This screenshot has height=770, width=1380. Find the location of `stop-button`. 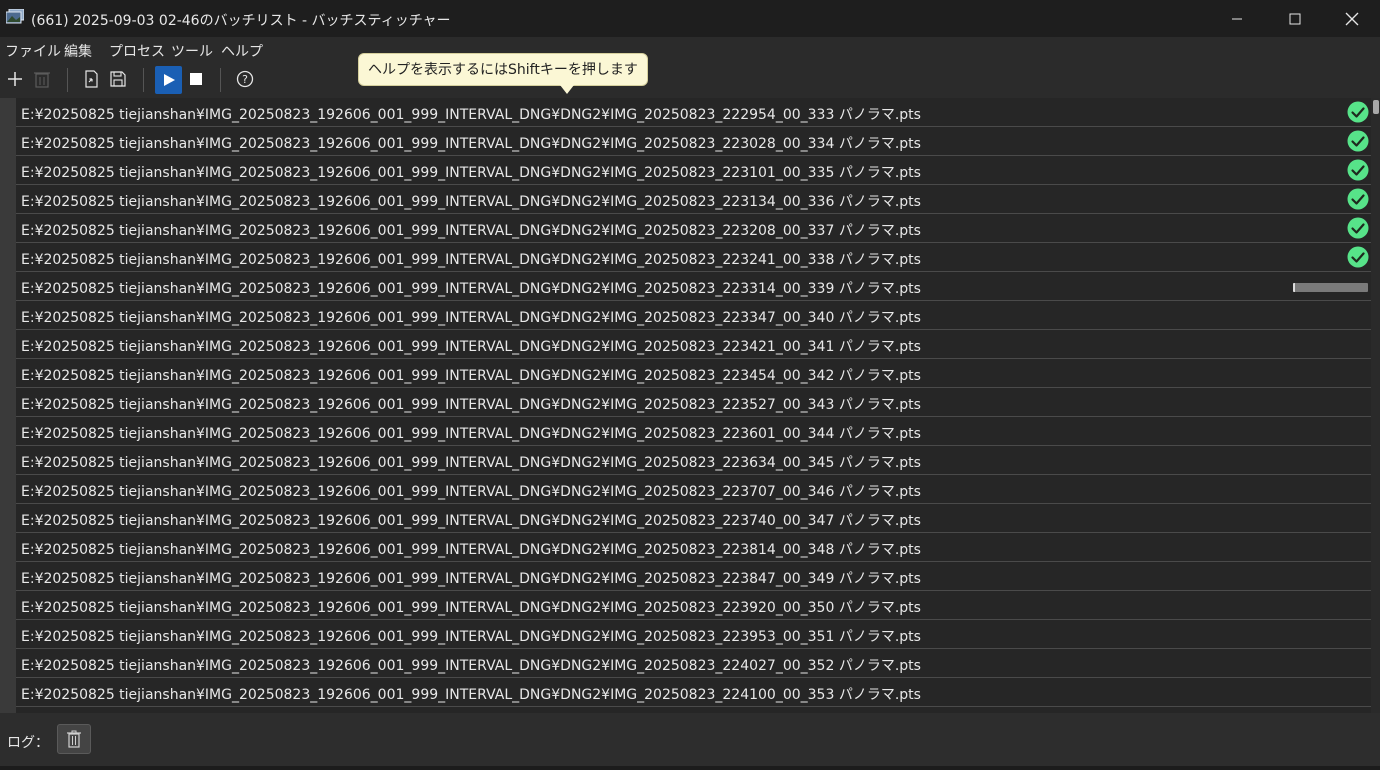

stop-button is located at coordinates (196, 79).